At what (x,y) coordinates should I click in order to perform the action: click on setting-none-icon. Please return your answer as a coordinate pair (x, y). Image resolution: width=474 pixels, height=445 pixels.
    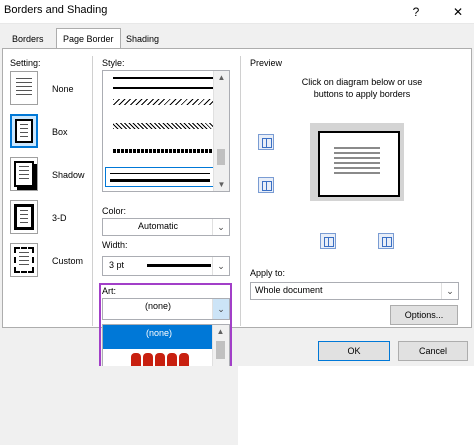
    Looking at the image, I should click on (24, 88).